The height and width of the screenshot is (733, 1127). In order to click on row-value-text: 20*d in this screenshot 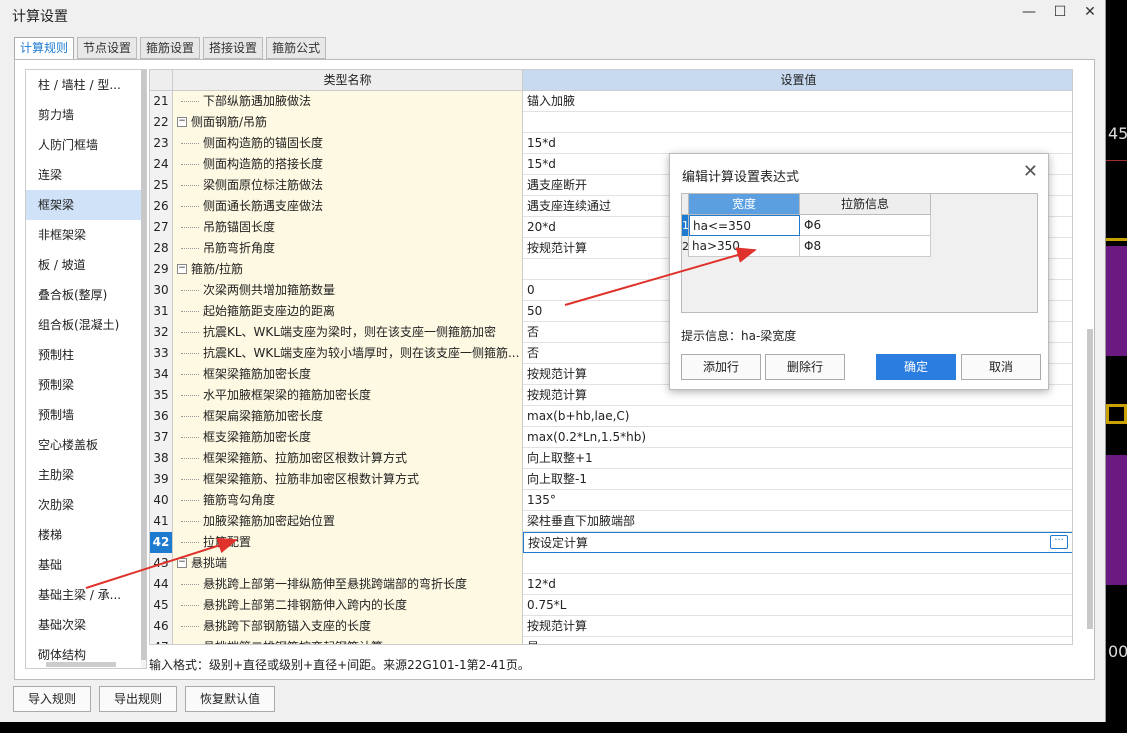, I will do `click(541, 227)`.